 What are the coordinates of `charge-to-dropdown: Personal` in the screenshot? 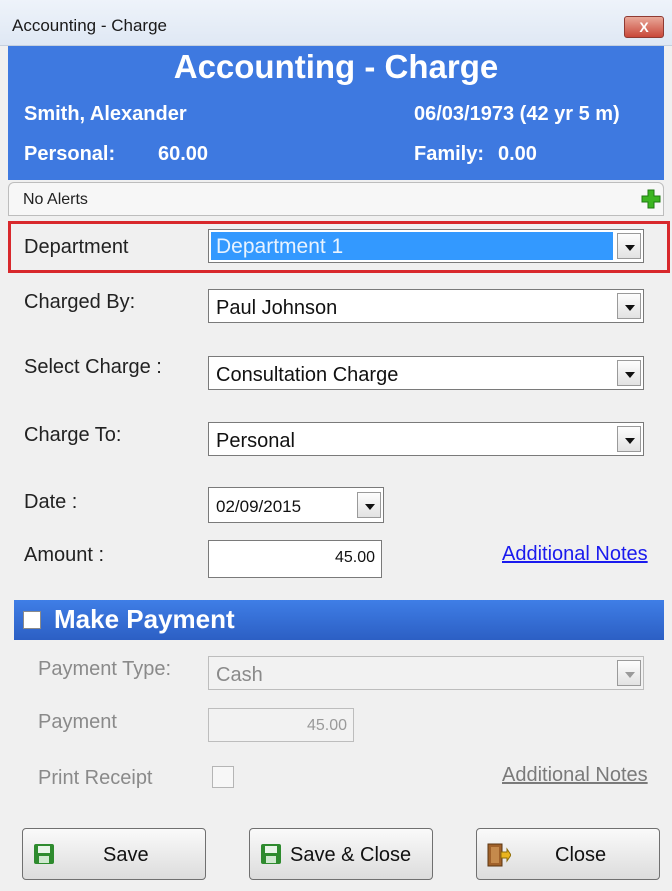 It's located at (426, 439).